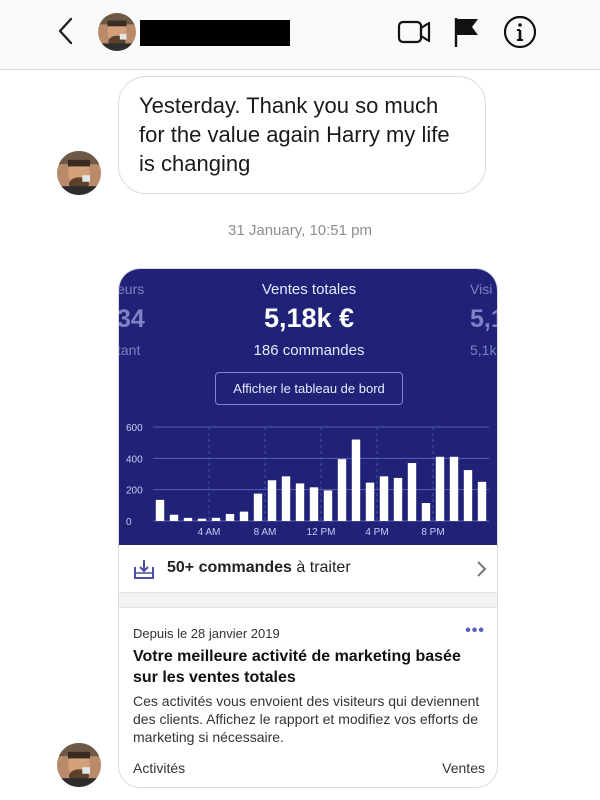 This screenshot has width=600, height=800. Describe the element at coordinates (432, 532) in the screenshot. I see `x-tick-label: 8 PM` at that location.